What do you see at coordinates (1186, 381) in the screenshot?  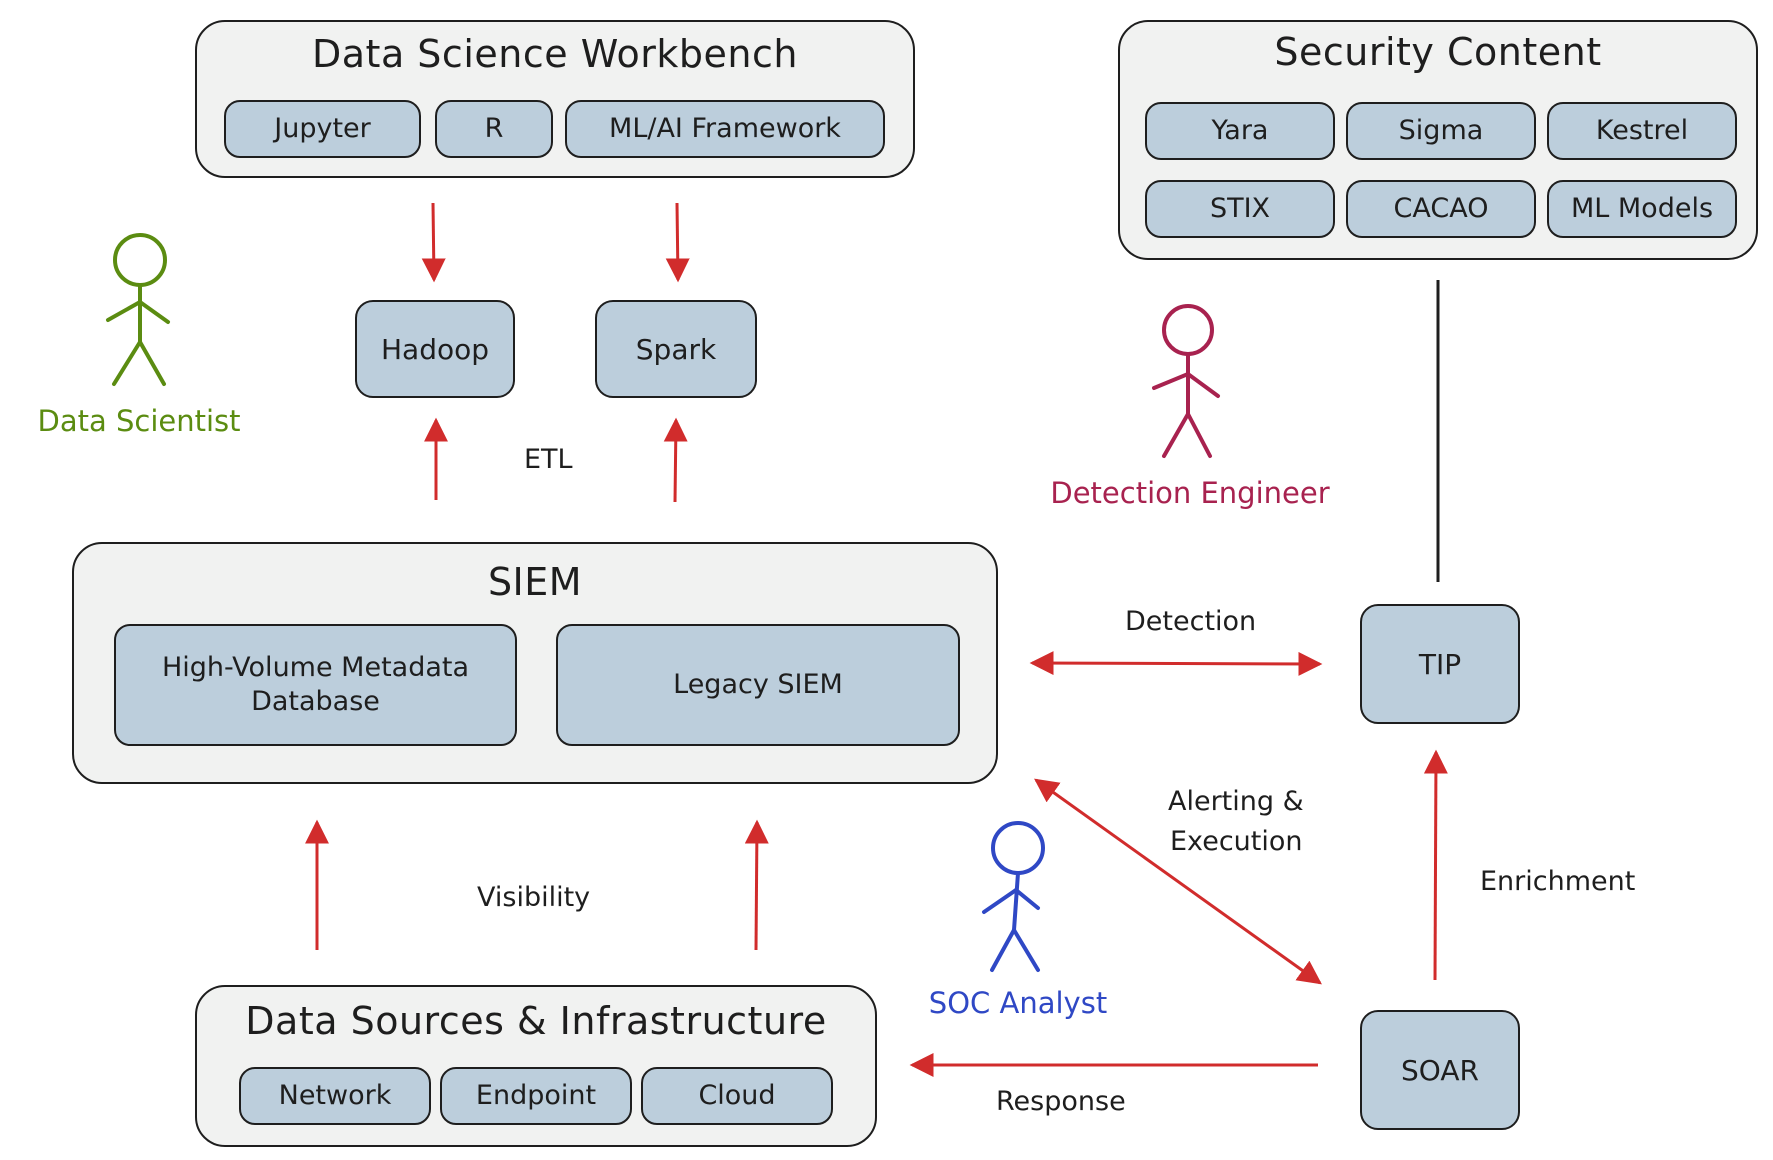 I see `detection-engineer-figure-icon` at bounding box center [1186, 381].